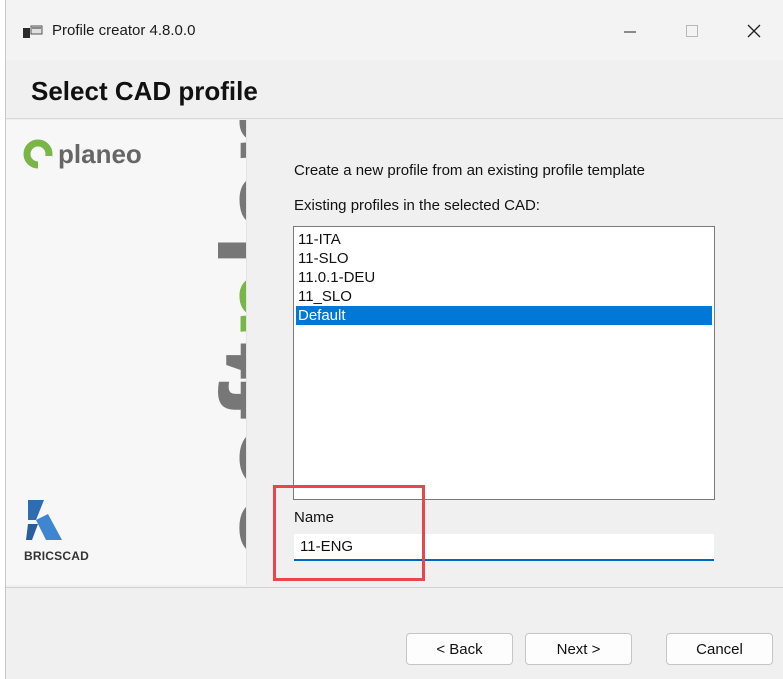  I want to click on footer-separator, so click(394, 587).